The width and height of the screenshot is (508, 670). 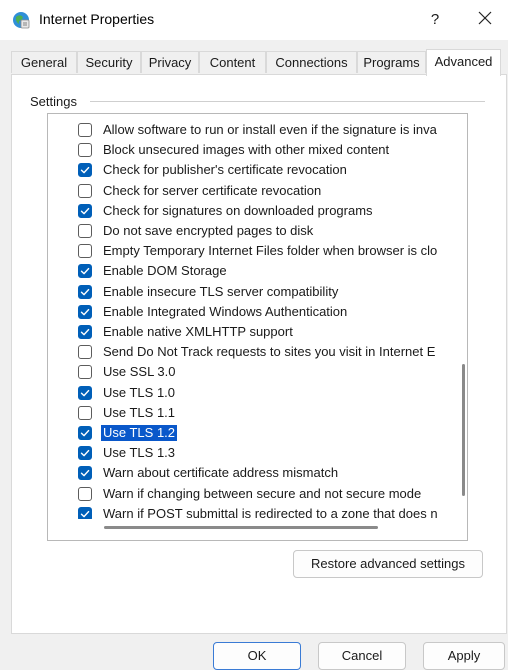 What do you see at coordinates (254, 20) in the screenshot?
I see `title-bar: Internet Properties ?` at bounding box center [254, 20].